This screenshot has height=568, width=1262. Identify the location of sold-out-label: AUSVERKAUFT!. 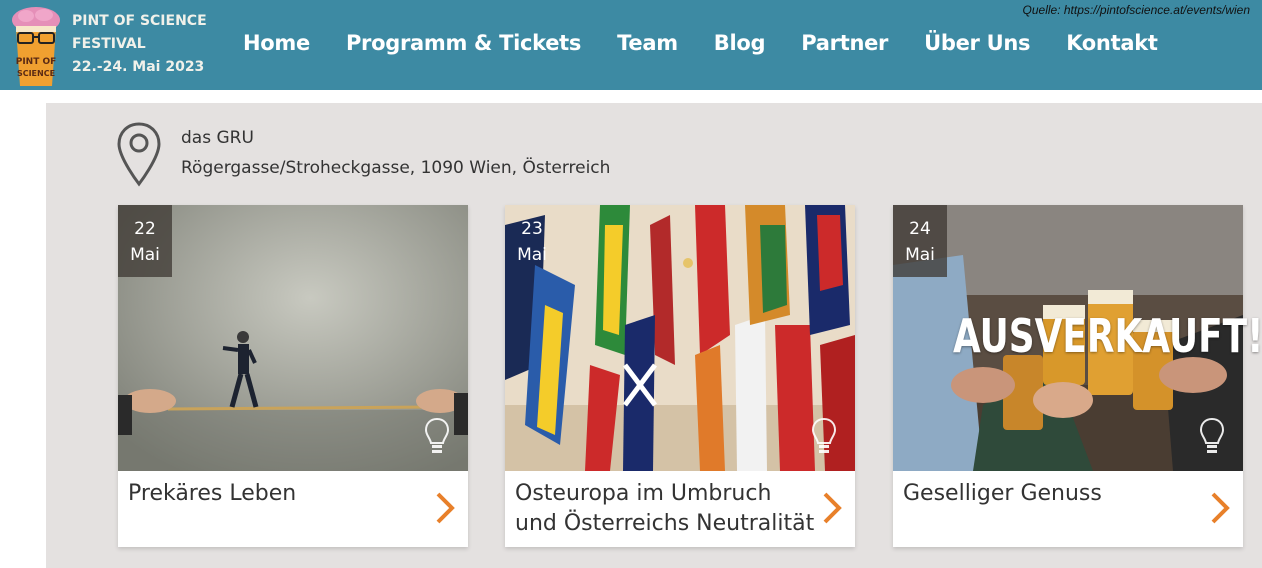
(1107, 336).